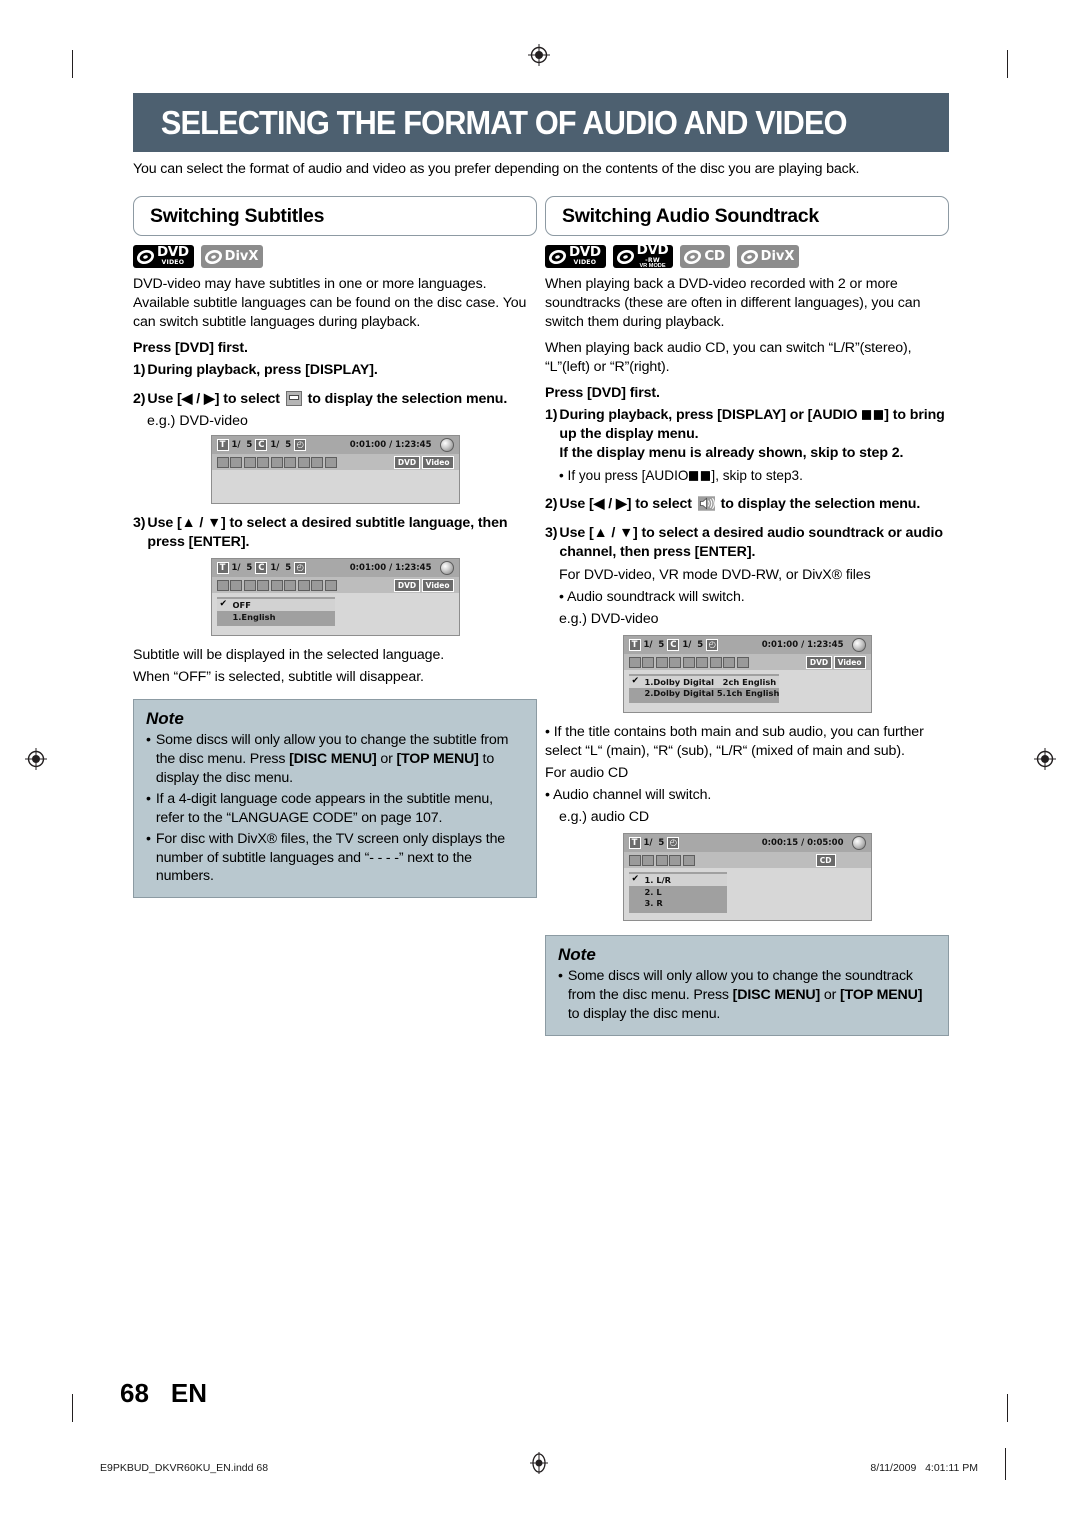  What do you see at coordinates (390, 568) in the screenshot?
I see `elapsed-total-time: 0:01:00 / 1:23:45` at bounding box center [390, 568].